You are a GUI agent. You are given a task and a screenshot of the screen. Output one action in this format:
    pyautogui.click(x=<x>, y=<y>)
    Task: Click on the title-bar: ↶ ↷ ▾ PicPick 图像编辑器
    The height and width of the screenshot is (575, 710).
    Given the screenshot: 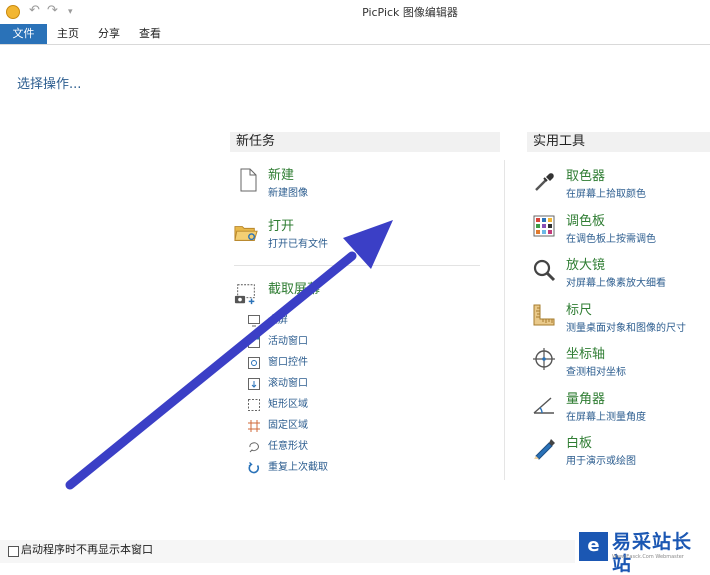 What is the action you would take?
    pyautogui.click(x=355, y=12)
    